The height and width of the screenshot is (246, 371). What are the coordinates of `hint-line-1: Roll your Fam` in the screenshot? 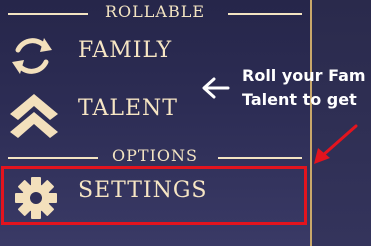 It's located at (304, 75).